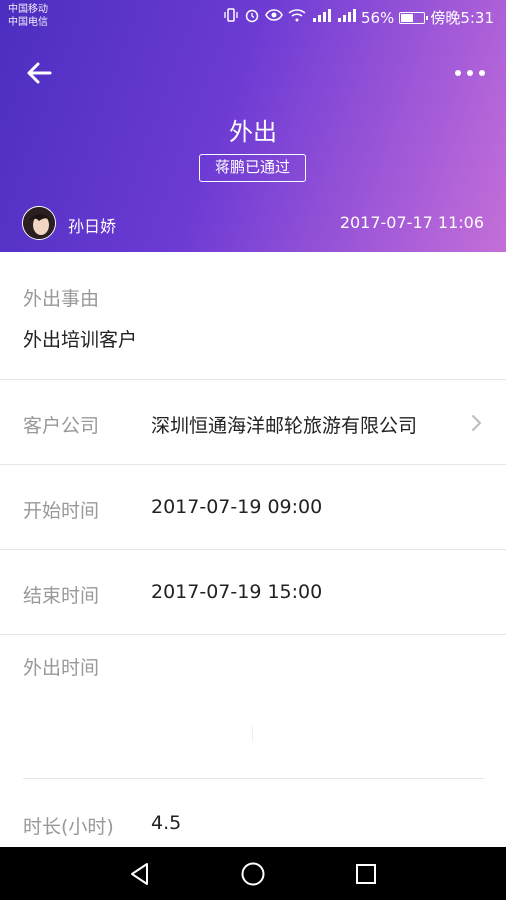 The height and width of the screenshot is (900, 506). Describe the element at coordinates (476, 423) in the screenshot. I see `chevron-right-icon` at that location.